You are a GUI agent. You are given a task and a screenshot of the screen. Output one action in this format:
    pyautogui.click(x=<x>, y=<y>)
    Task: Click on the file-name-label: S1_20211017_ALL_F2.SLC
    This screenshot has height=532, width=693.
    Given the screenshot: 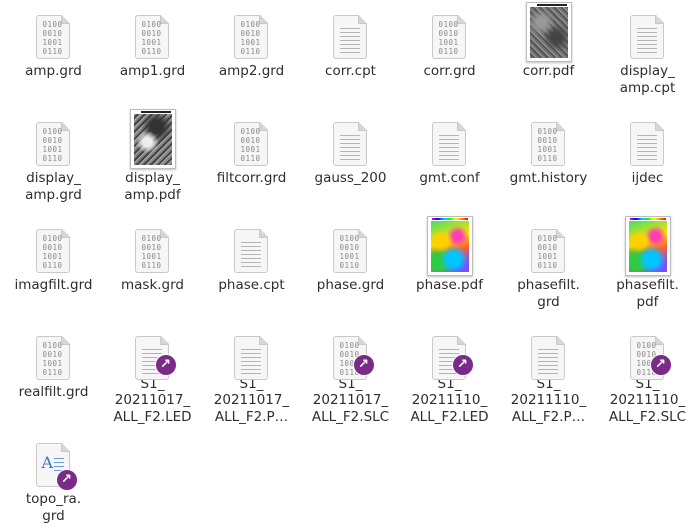 What is the action you would take?
    pyautogui.click(x=351, y=401)
    